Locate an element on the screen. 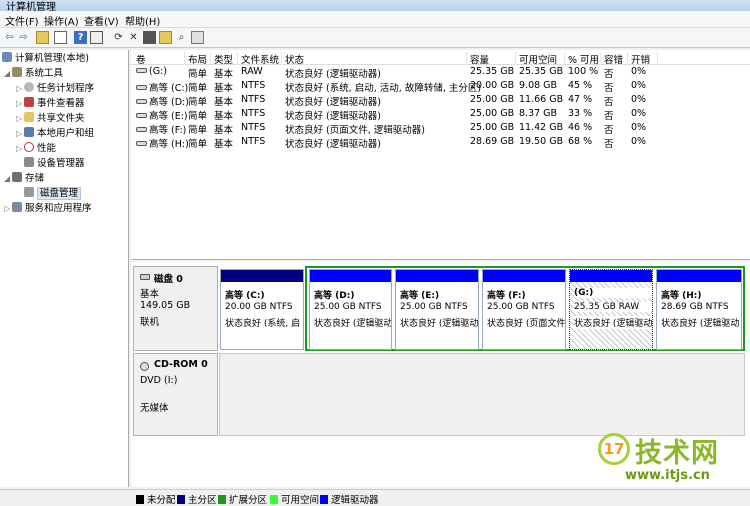 Image resolution: width=750 pixels, height=506 pixels. volume-cell: 28.69 GB is located at coordinates (490, 141).